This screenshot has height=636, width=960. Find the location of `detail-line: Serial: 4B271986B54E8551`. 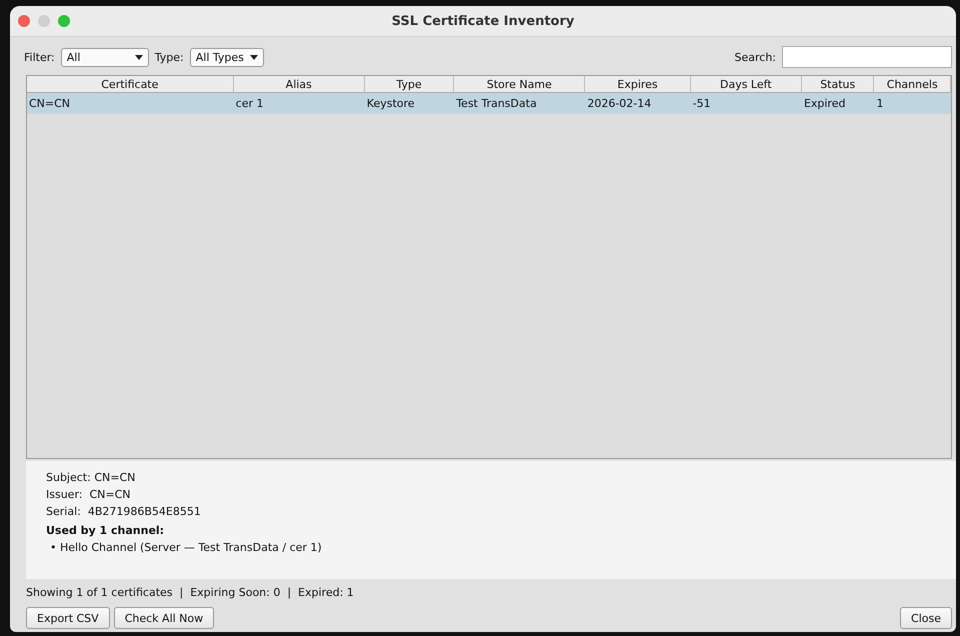

detail-line: Serial: 4B271986B54E8551 is located at coordinates (123, 511).